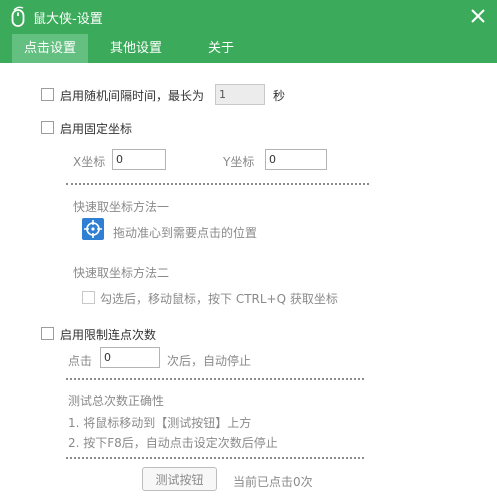 This screenshot has height=497, width=497. I want to click on method2-desc: 勾选后，移动鼠标，按下 CTRL+Q 获取坐标, so click(219, 299).